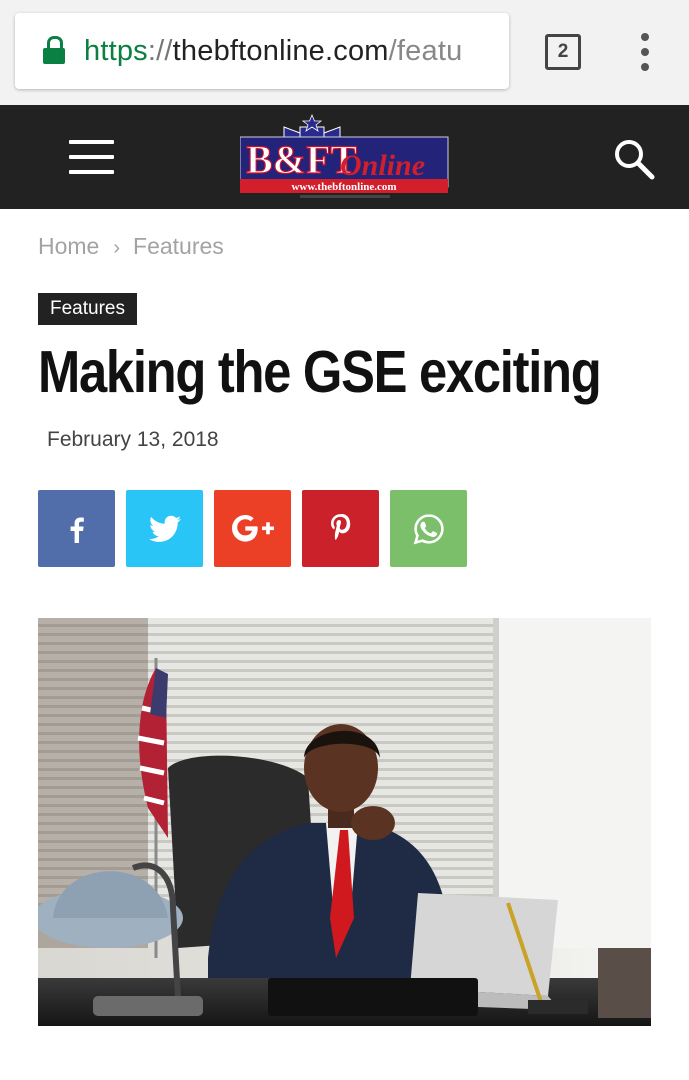  I want to click on tab-switcher-button: 2, so click(563, 52).